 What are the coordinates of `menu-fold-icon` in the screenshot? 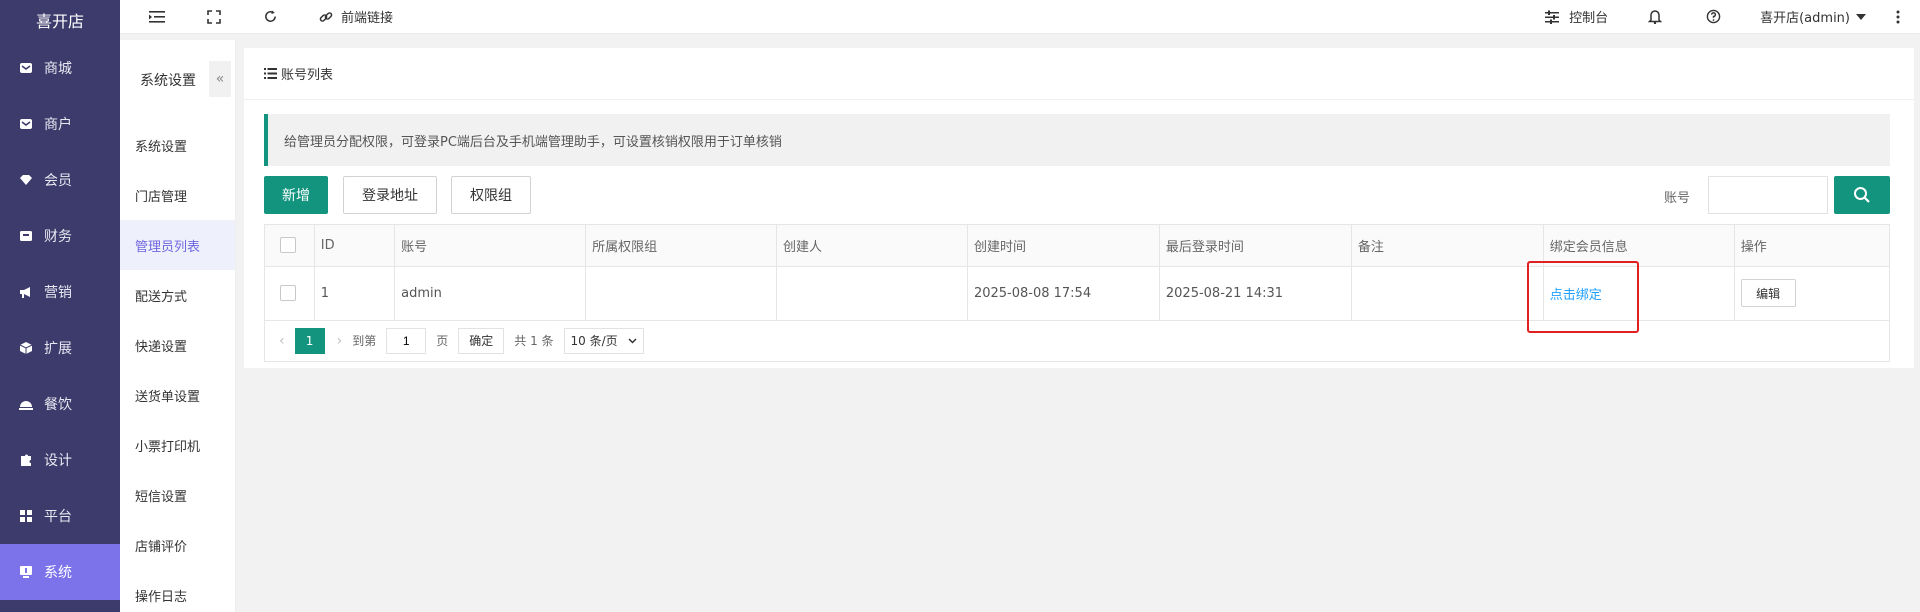 It's located at (157, 17).